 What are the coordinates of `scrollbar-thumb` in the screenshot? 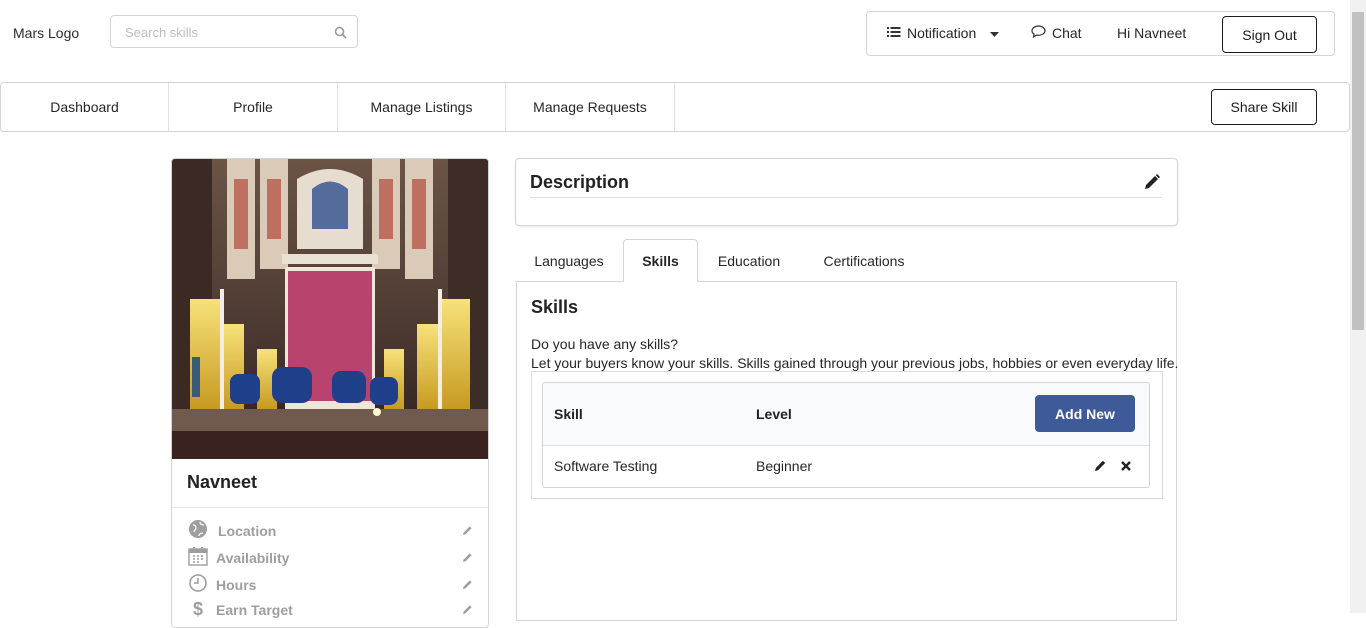 It's located at (1358, 171).